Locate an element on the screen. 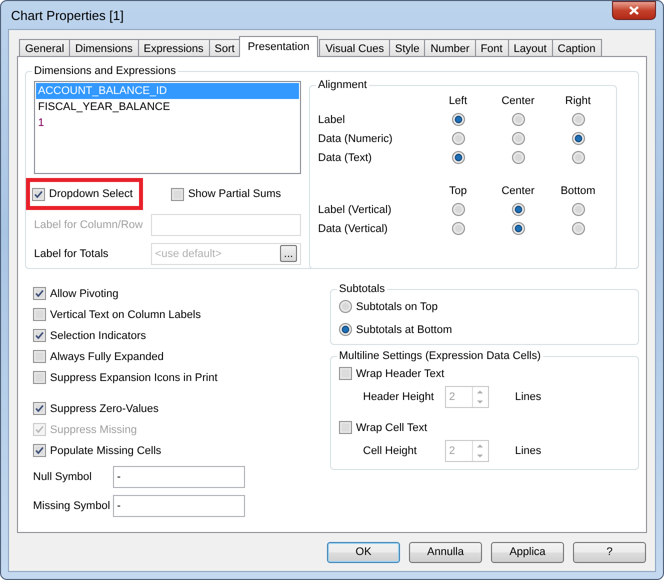 This screenshot has width=664, height=580. checkbox-label: Selection Indicators is located at coordinates (98, 336).